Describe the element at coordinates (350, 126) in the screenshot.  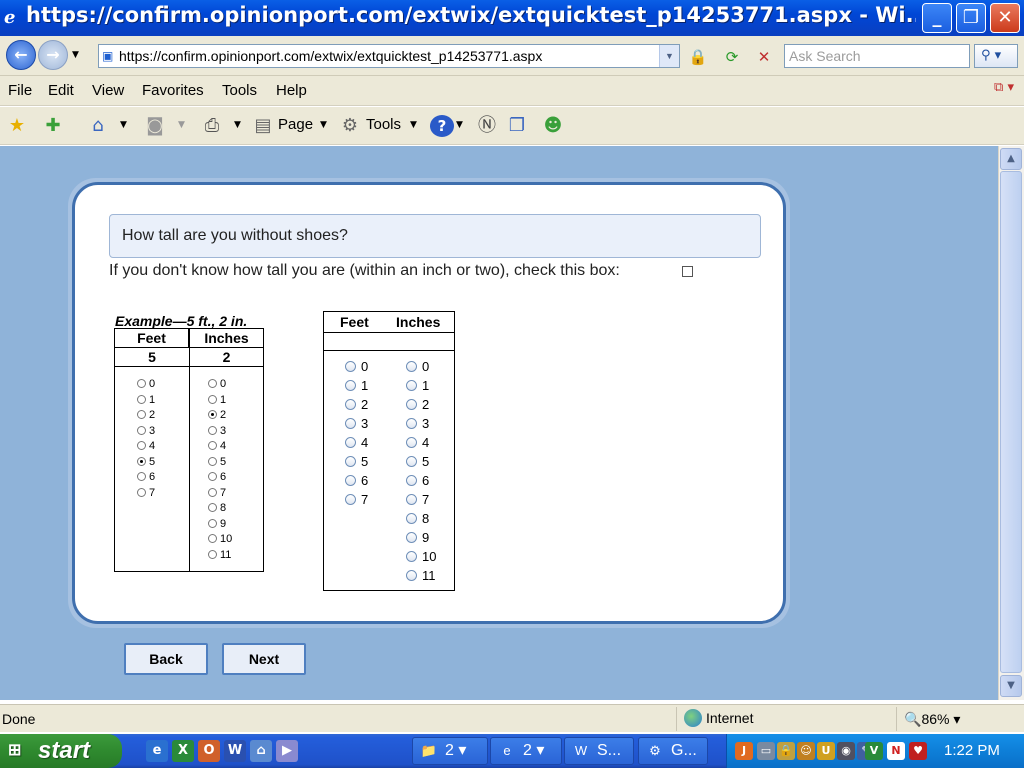
I see `gear-icon: ⚙` at that location.